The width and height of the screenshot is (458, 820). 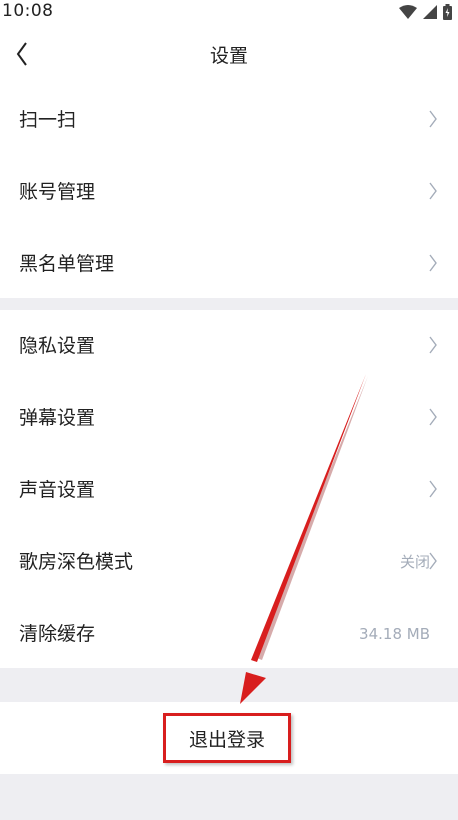 What do you see at coordinates (57, 192) in the screenshot?
I see `setting-label: 账号管理` at bounding box center [57, 192].